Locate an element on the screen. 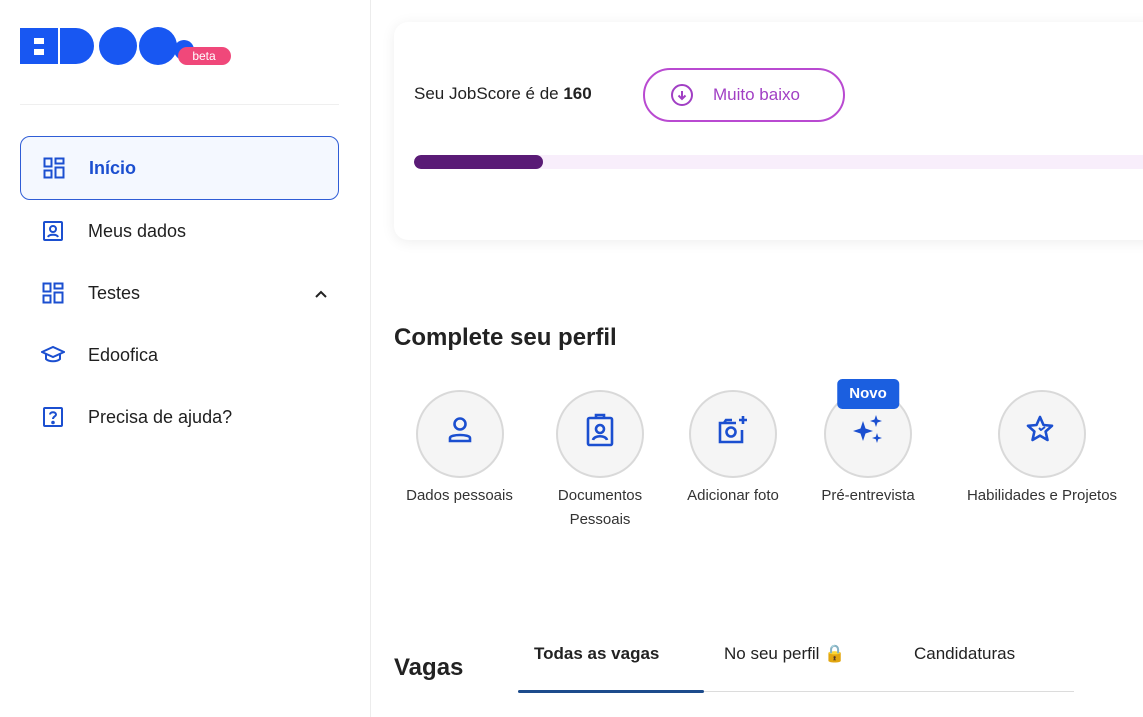  chevron-up-icon is located at coordinates (321, 293).